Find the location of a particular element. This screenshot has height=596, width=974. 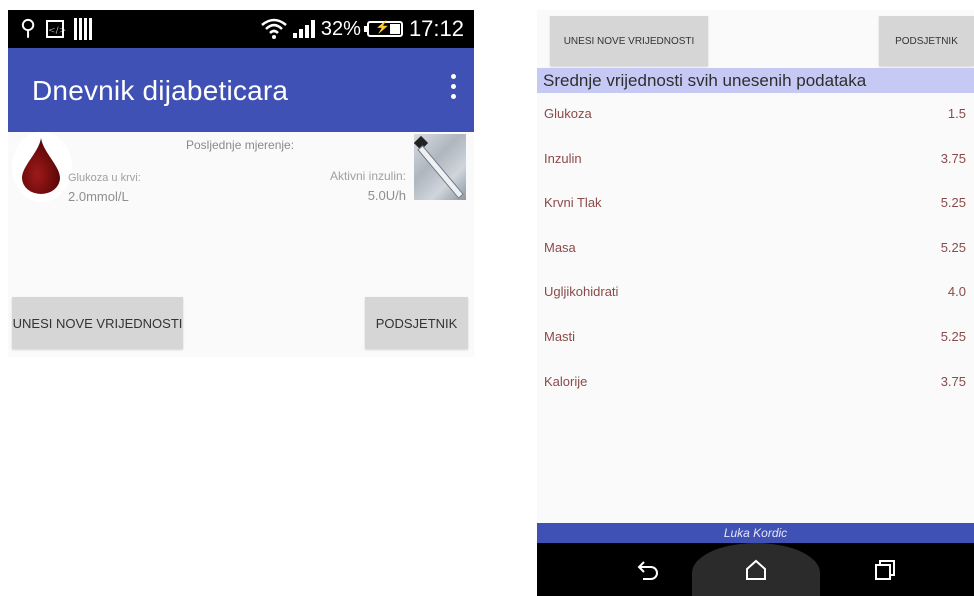

signal-icon is located at coordinates (303, 29).